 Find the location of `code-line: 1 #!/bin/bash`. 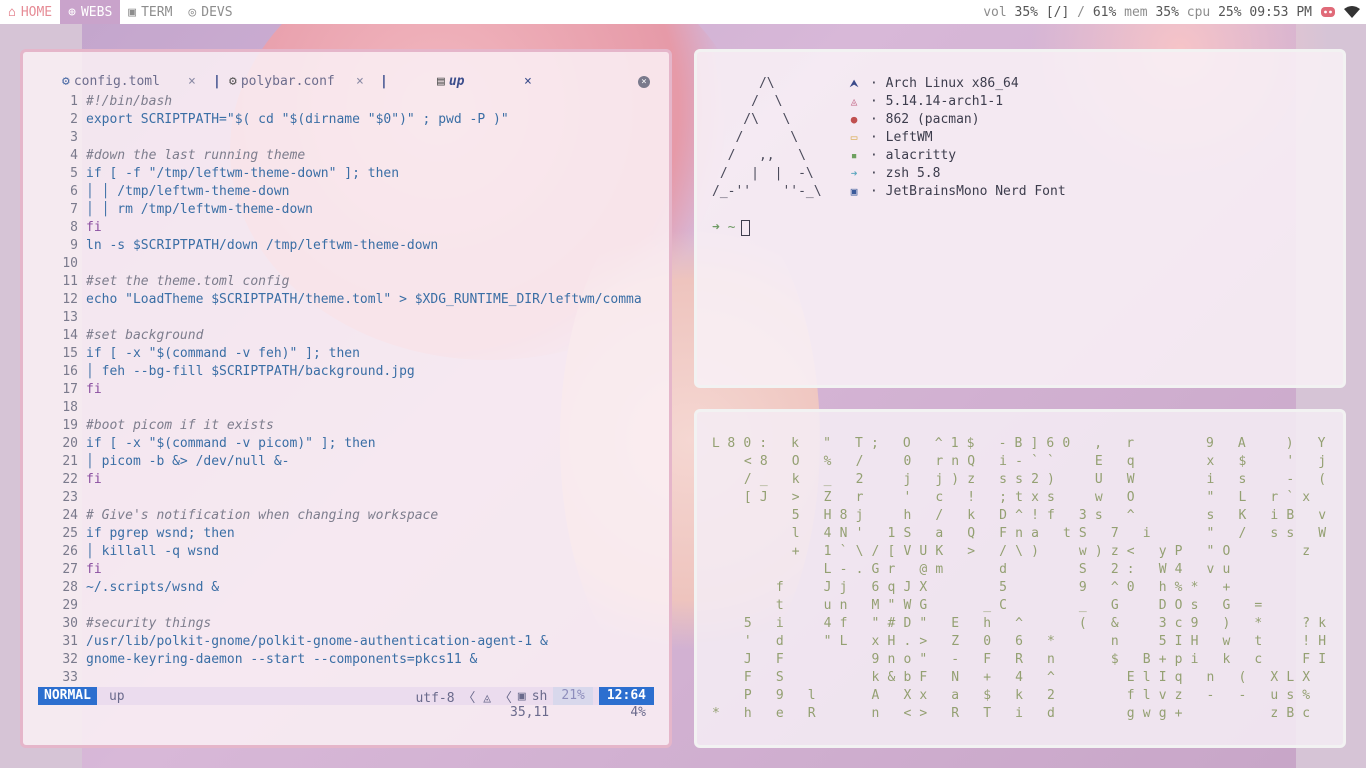

code-line: 1 #!/bin/bash is located at coordinates (348, 102).